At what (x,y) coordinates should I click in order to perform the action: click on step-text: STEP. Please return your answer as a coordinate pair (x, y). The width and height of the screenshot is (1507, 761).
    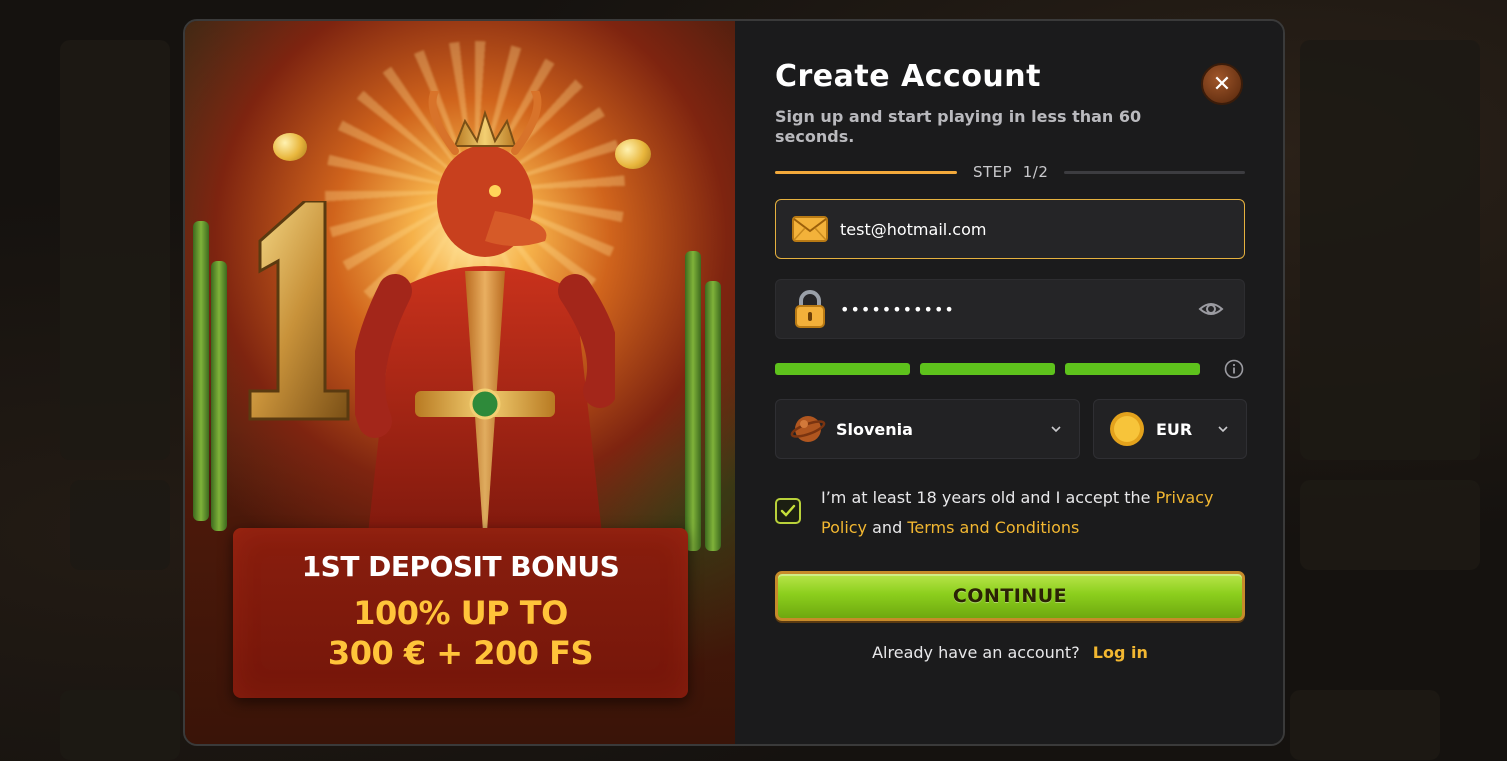
    Looking at the image, I should click on (993, 172).